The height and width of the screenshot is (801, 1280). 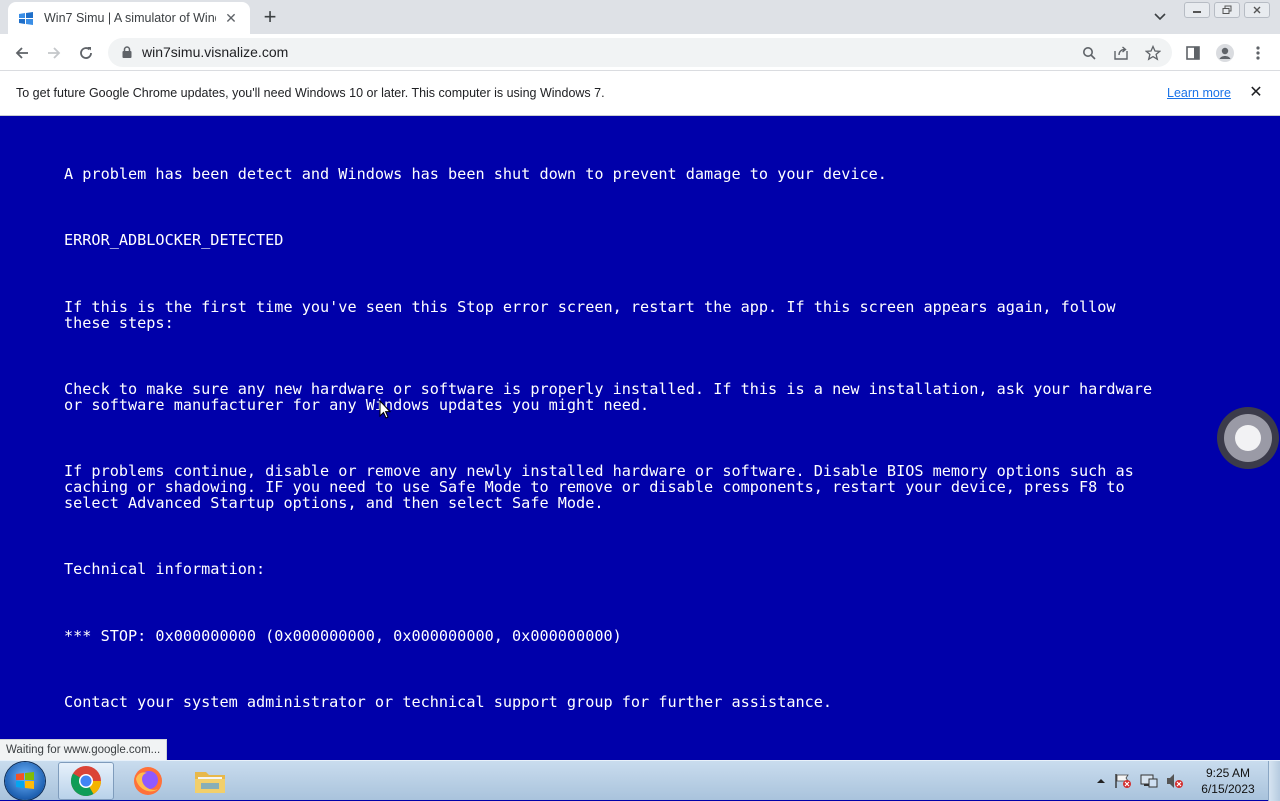 I want to click on profile-avatar-icon, so click(x=1225, y=53).